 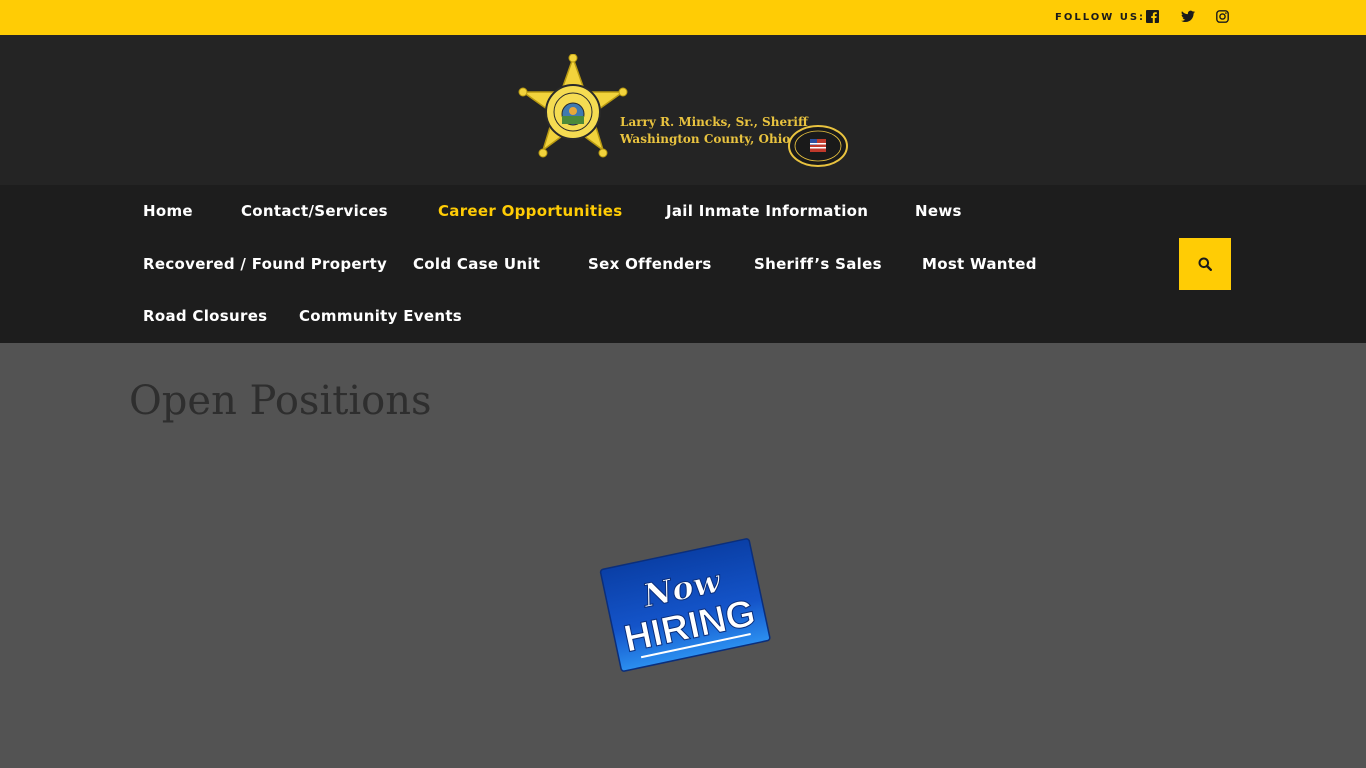 What do you see at coordinates (683, 17) in the screenshot?
I see `top-bar: FOLLOW US:` at bounding box center [683, 17].